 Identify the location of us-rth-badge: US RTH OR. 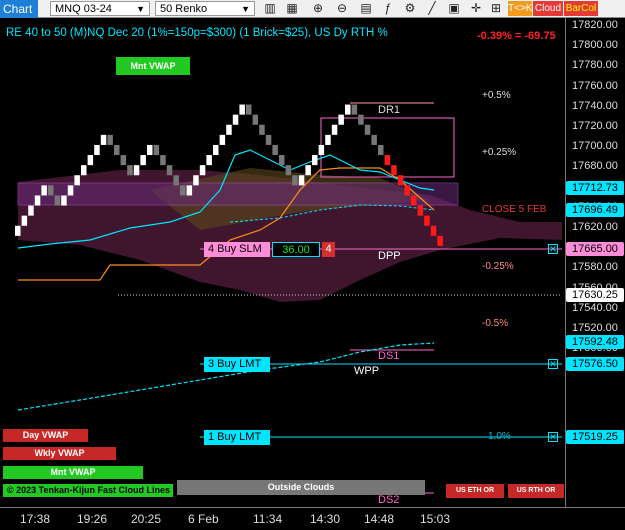
(536, 491).